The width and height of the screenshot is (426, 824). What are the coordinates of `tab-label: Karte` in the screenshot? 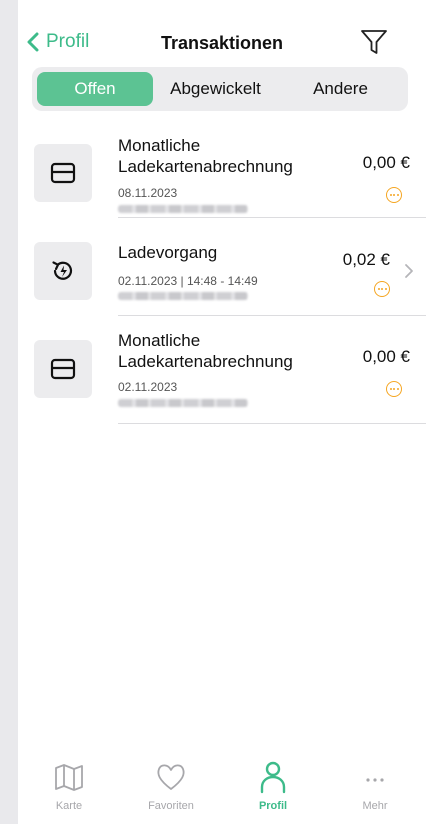 It's located at (69, 806).